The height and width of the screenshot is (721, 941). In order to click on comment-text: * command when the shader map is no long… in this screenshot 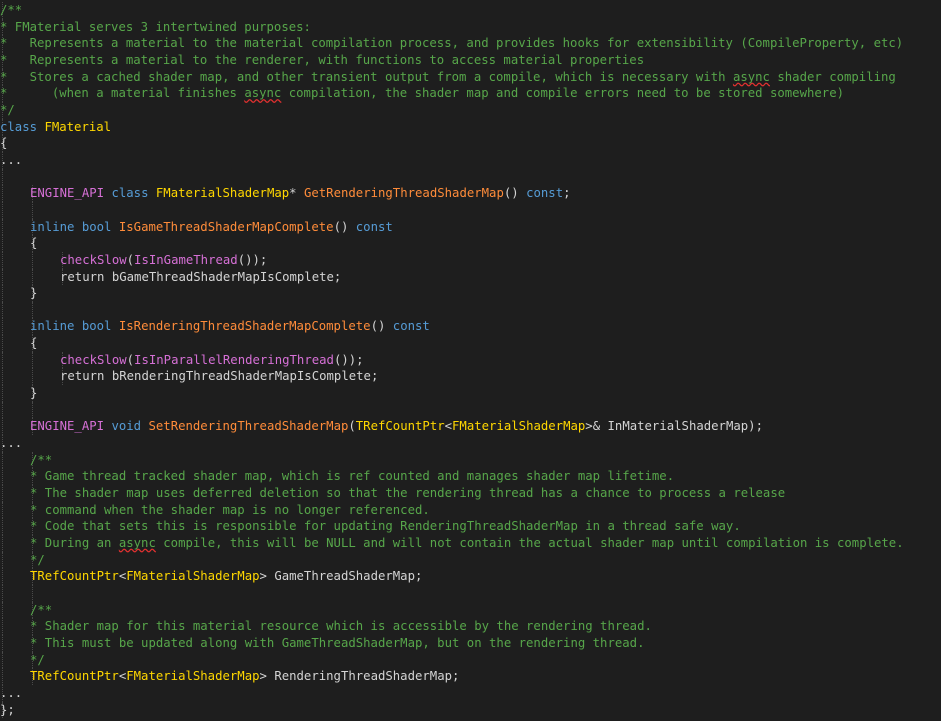, I will do `click(230, 509)`.